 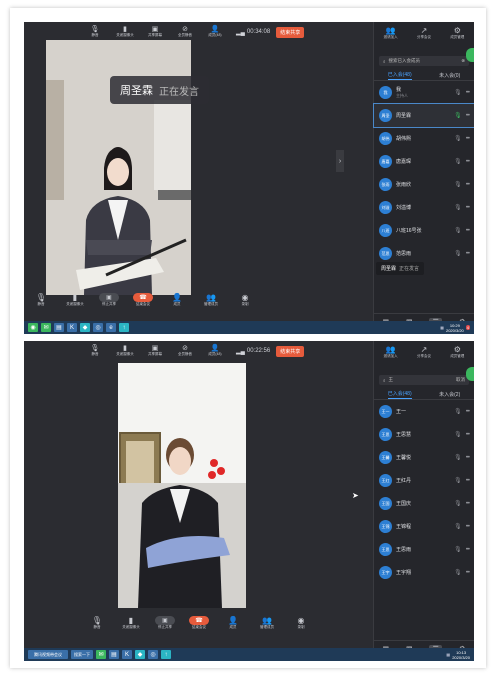 I want to click on member-row: 王红 王红丹 🎙 •••, so click(x=424, y=480).